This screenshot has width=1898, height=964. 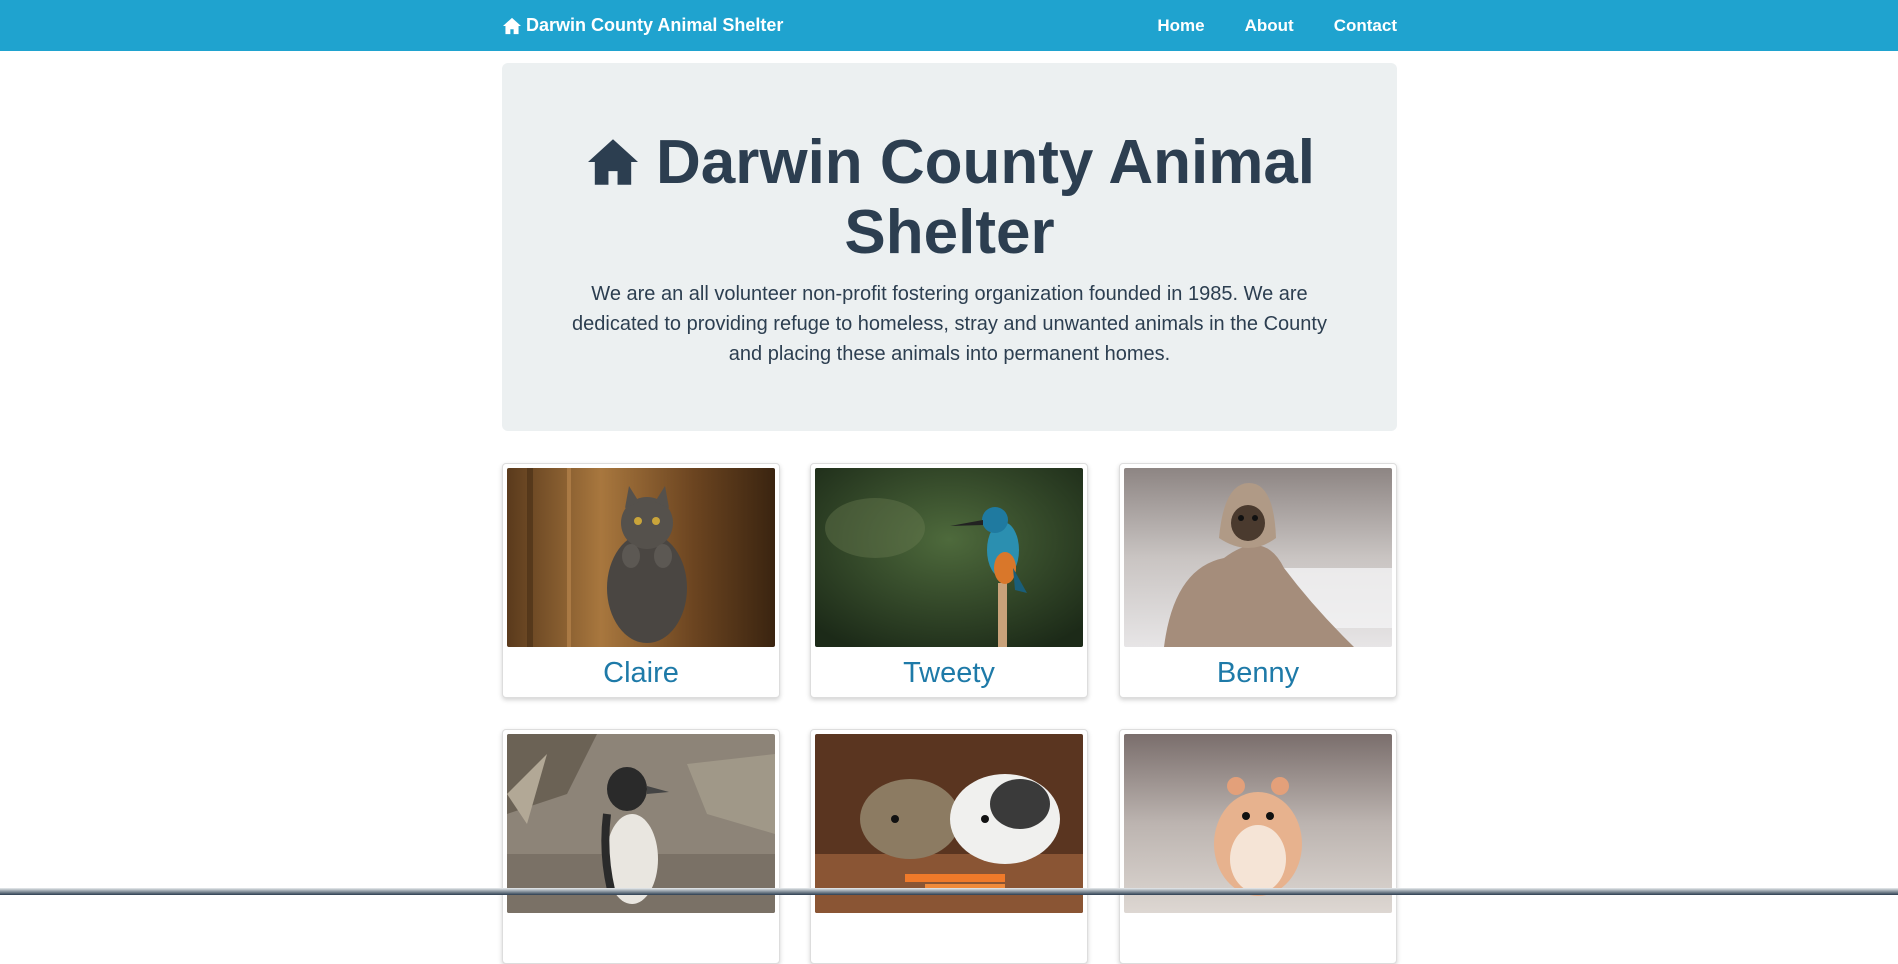 I want to click on gray-cat-photo, so click(x=641, y=557).